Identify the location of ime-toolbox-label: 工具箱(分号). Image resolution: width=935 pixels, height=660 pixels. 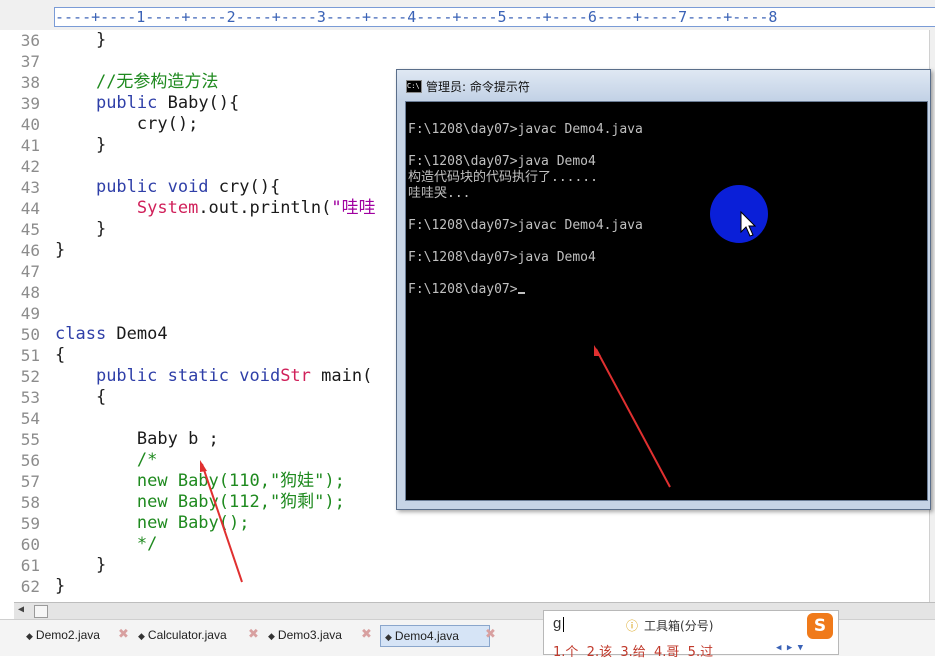
(679, 626).